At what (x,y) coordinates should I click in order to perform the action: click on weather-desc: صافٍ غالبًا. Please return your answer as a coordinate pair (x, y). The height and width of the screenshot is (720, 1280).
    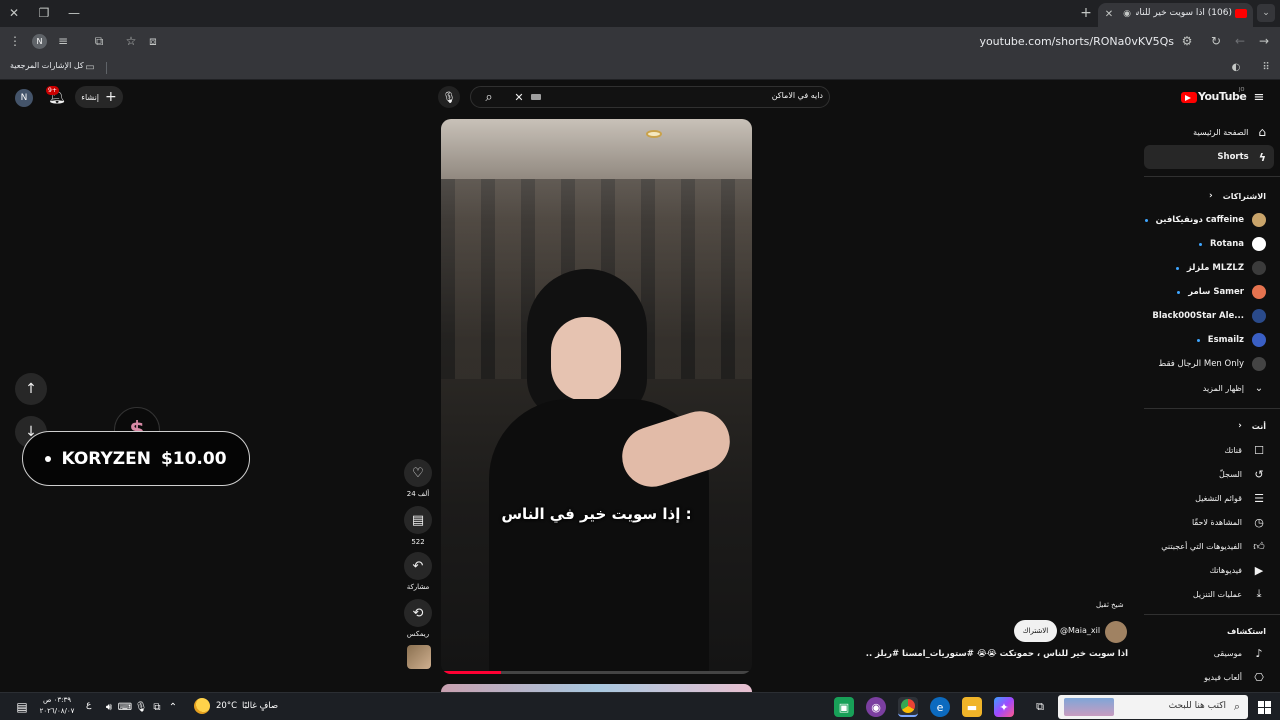
    Looking at the image, I should click on (260, 706).